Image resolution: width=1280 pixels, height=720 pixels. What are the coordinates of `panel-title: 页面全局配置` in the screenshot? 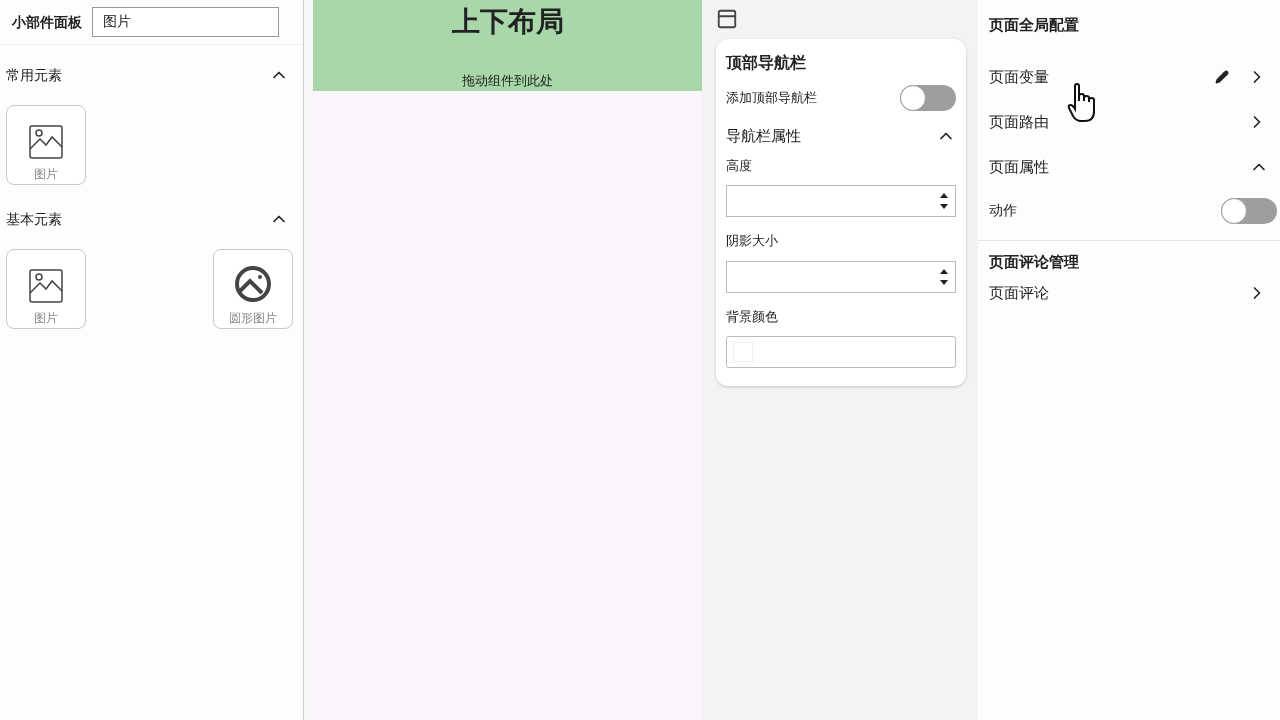 It's located at (1034, 25).